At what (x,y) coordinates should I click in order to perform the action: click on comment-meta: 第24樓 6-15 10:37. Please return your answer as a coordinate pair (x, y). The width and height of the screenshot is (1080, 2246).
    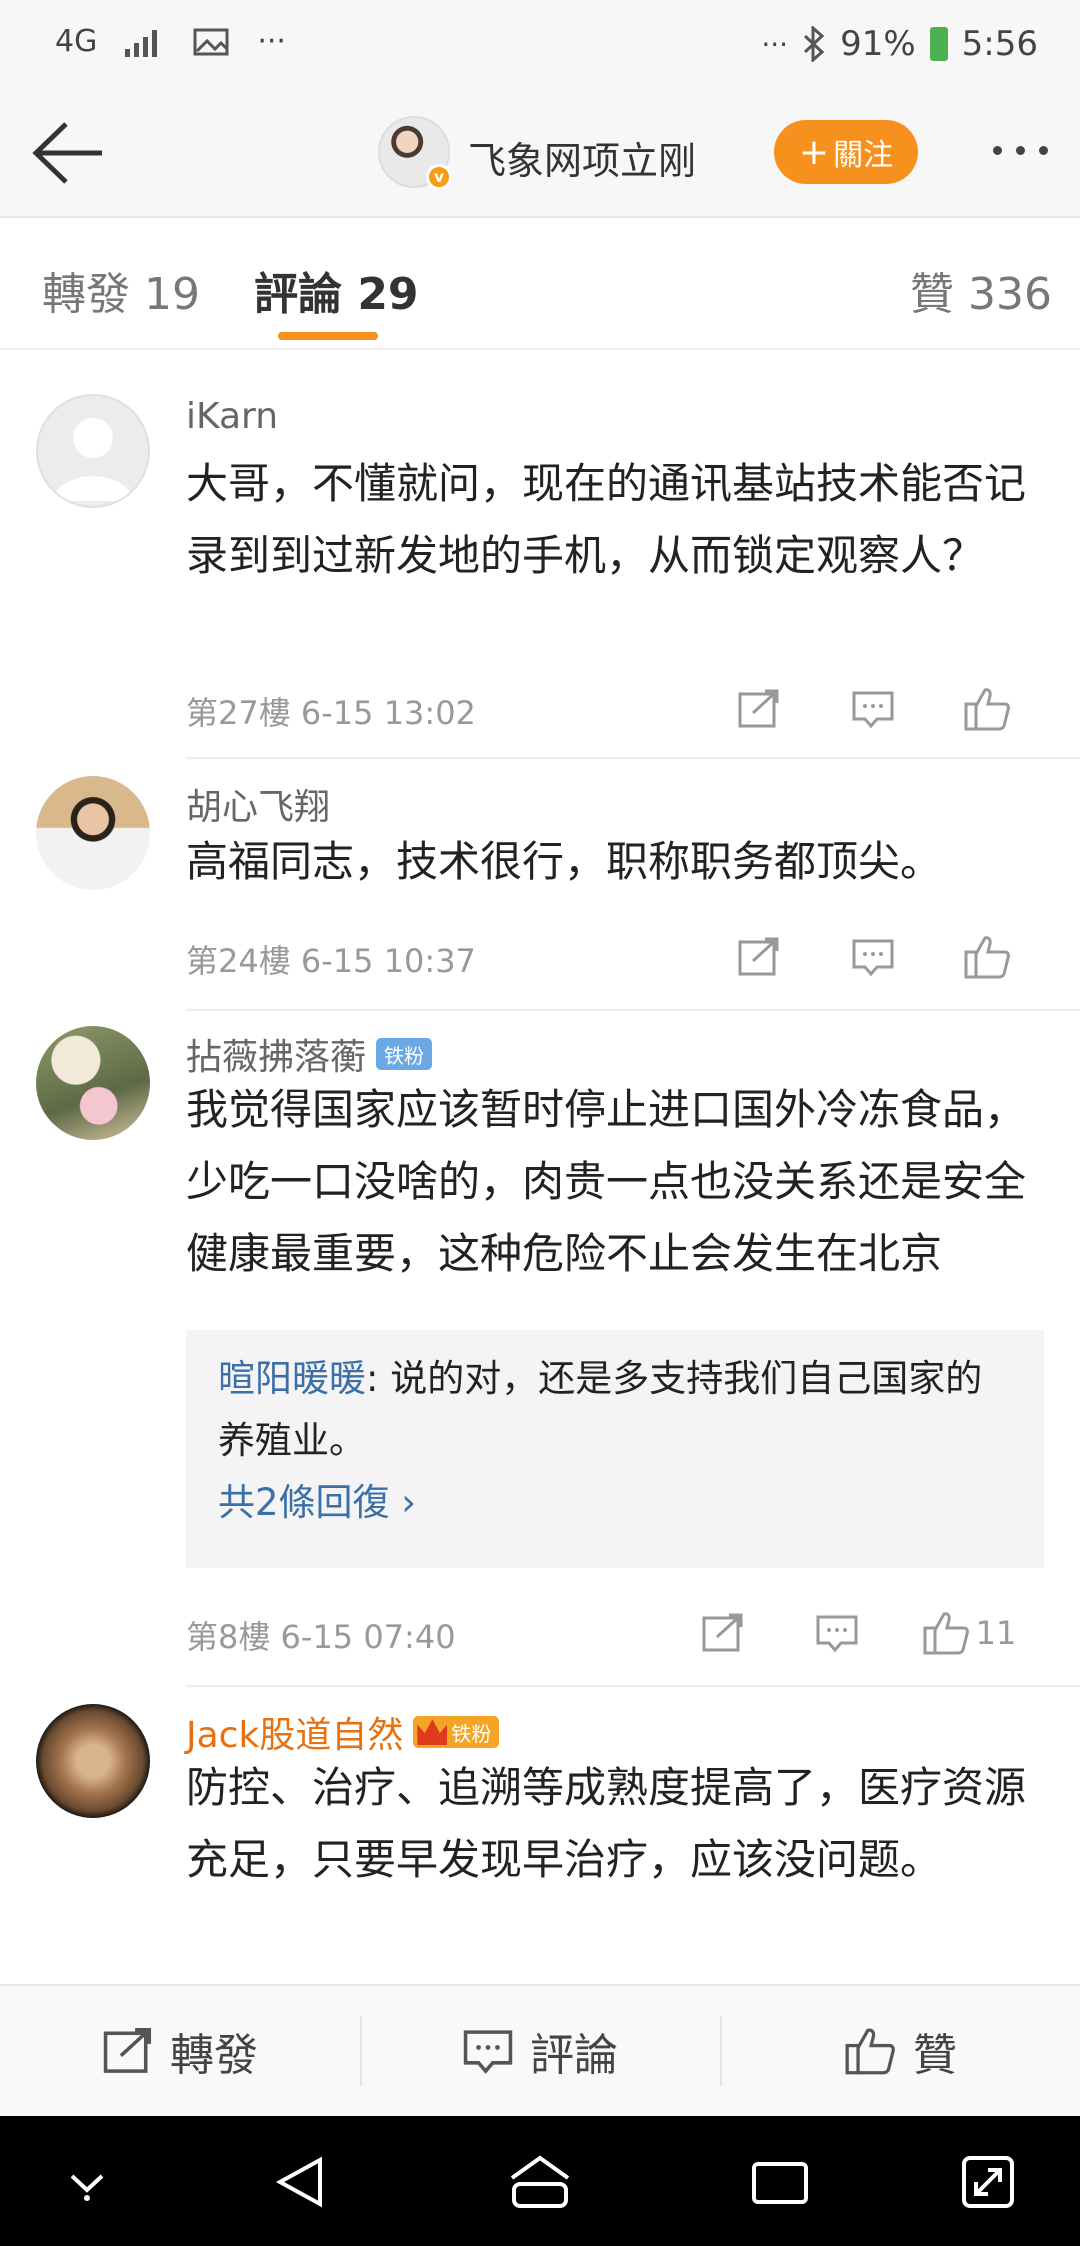
    Looking at the image, I should click on (331, 961).